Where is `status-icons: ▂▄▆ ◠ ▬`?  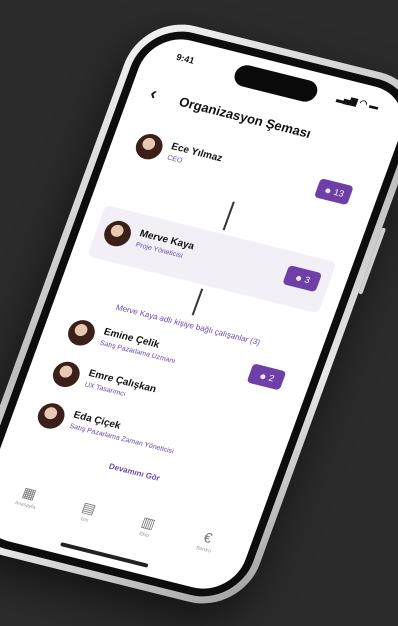
status-icons: ▂▄▆ ◠ ▬ is located at coordinates (358, 102).